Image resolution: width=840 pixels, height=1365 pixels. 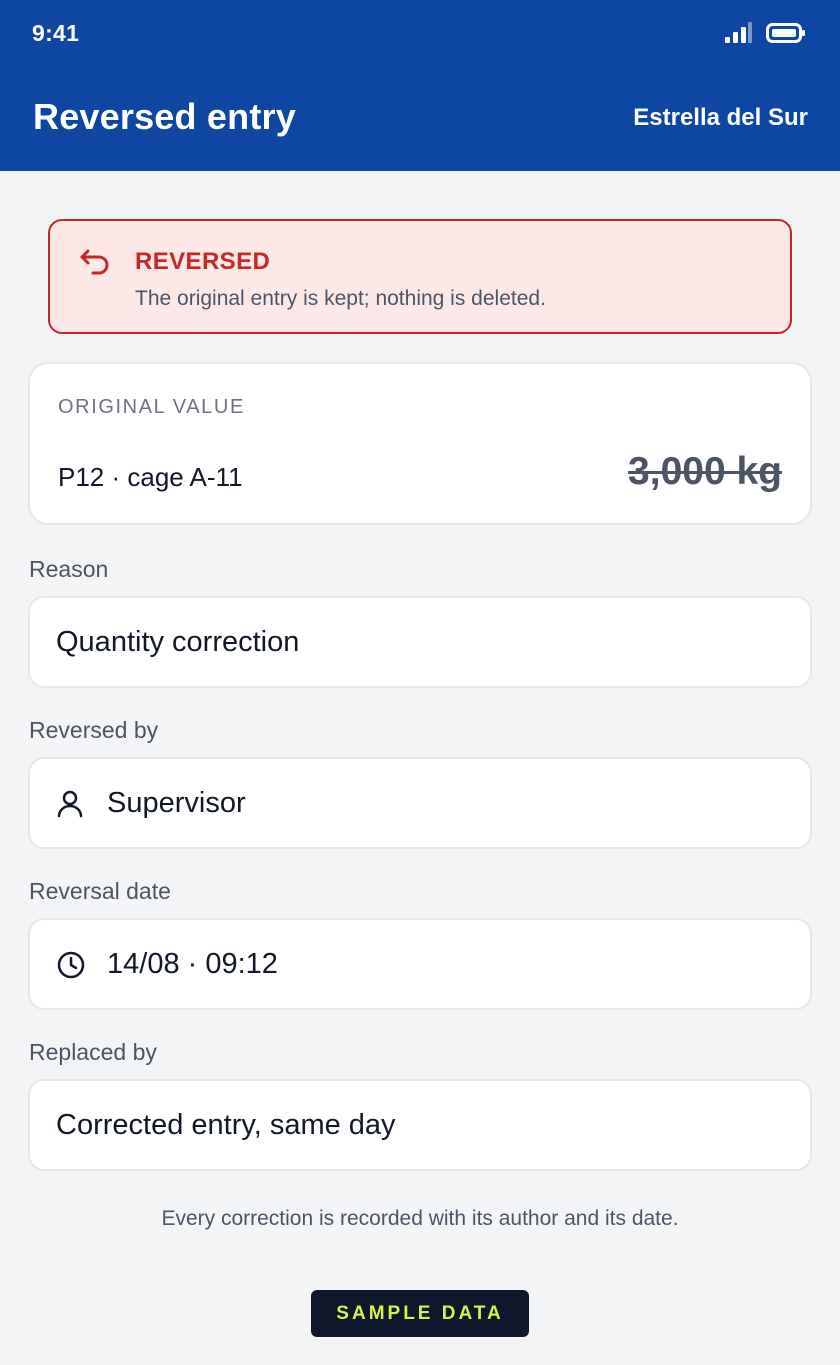 What do you see at coordinates (720, 117) in the screenshot?
I see `organization-name: Estrella del Sur` at bounding box center [720, 117].